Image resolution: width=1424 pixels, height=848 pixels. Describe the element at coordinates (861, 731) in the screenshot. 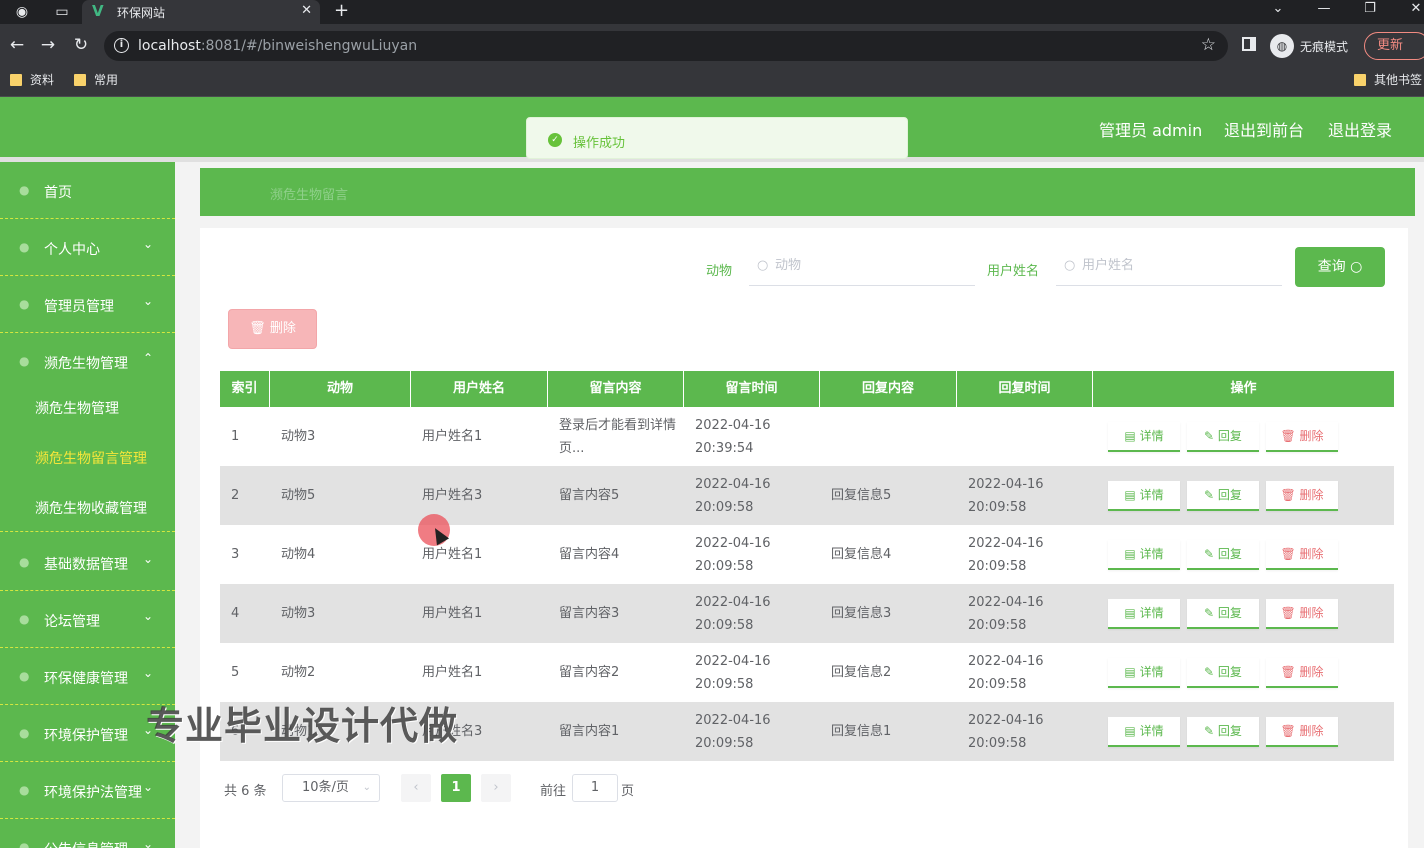

I see `cell-reply: 回复信息1` at that location.